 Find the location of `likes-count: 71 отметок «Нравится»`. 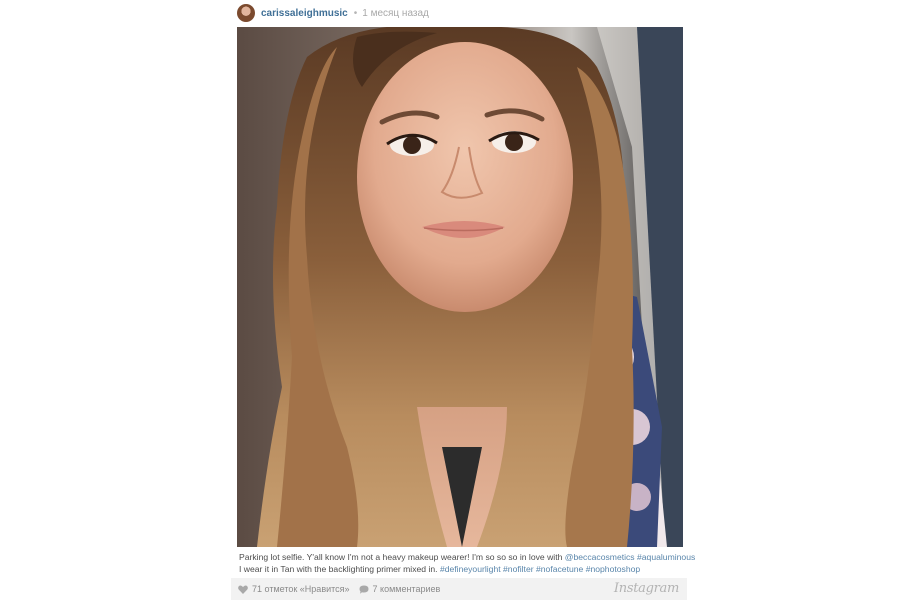

likes-count: 71 отметок «Нравится» is located at coordinates (294, 589).